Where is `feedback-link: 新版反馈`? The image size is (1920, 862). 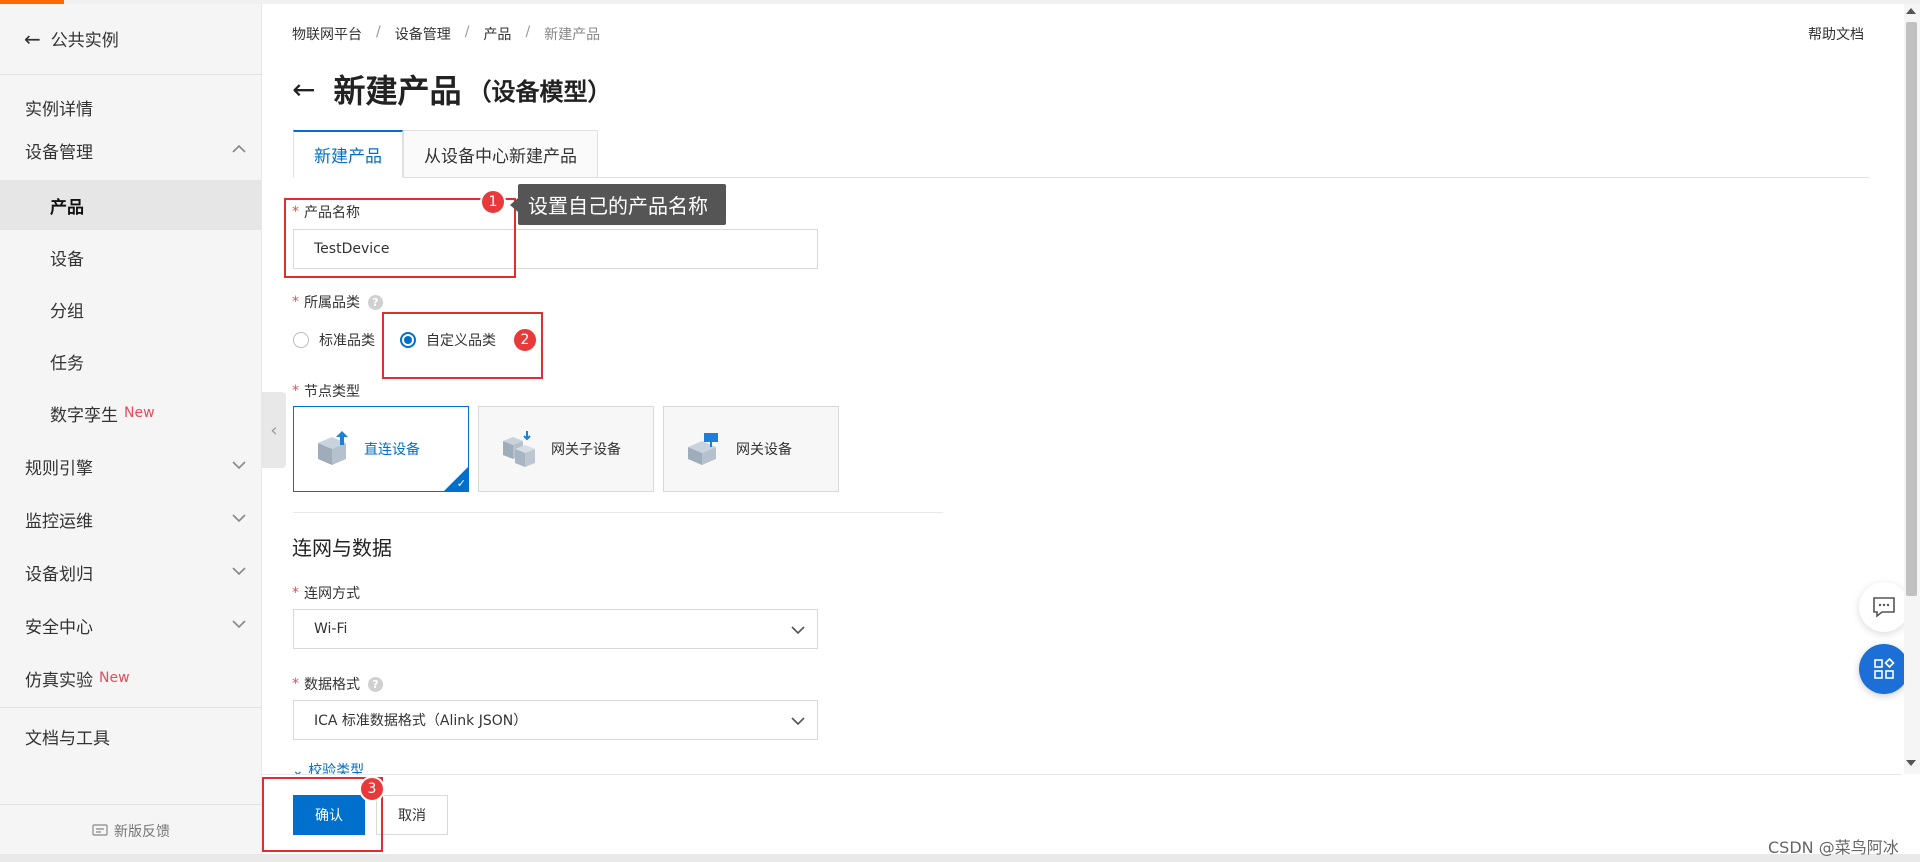
feedback-link: 新版反馈 is located at coordinates (131, 831).